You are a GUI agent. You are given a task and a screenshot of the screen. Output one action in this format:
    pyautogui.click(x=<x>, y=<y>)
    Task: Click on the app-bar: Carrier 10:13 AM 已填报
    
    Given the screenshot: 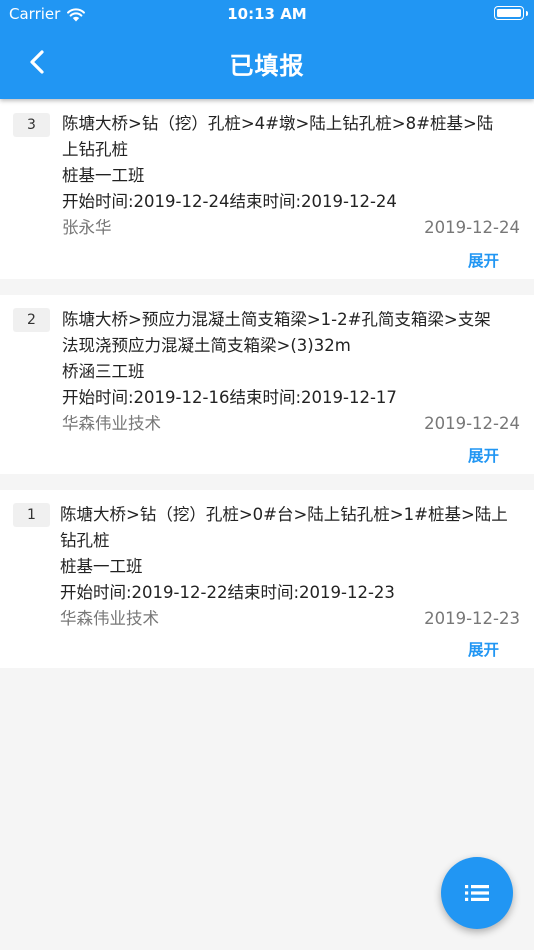 What is the action you would take?
    pyautogui.click(x=267, y=49)
    